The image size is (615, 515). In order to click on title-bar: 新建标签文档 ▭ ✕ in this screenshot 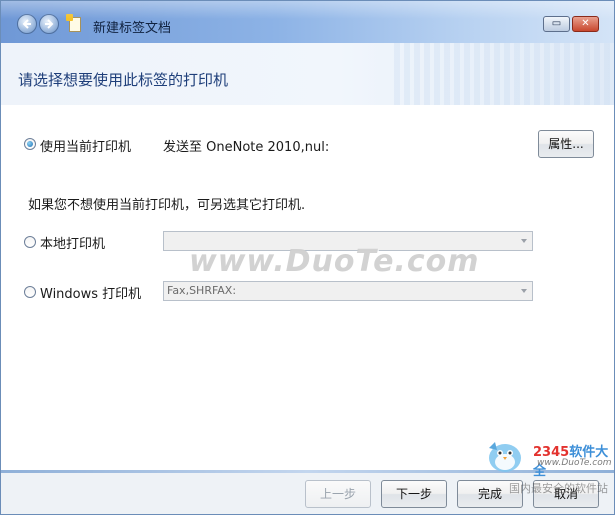, I will do `click(307, 22)`.